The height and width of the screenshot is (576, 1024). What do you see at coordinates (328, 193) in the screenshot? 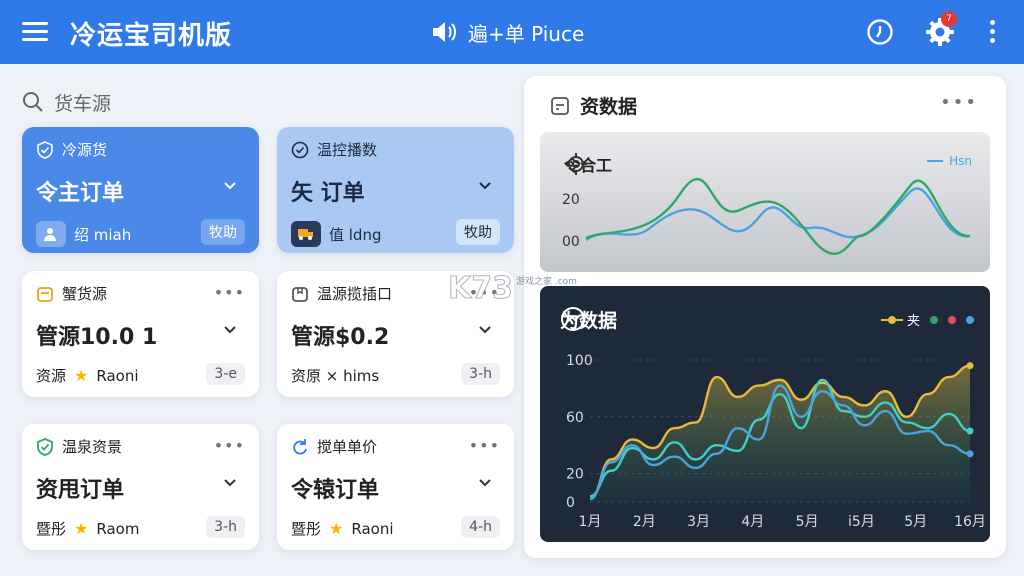
I see `card-main-value: 矢 订单` at bounding box center [328, 193].